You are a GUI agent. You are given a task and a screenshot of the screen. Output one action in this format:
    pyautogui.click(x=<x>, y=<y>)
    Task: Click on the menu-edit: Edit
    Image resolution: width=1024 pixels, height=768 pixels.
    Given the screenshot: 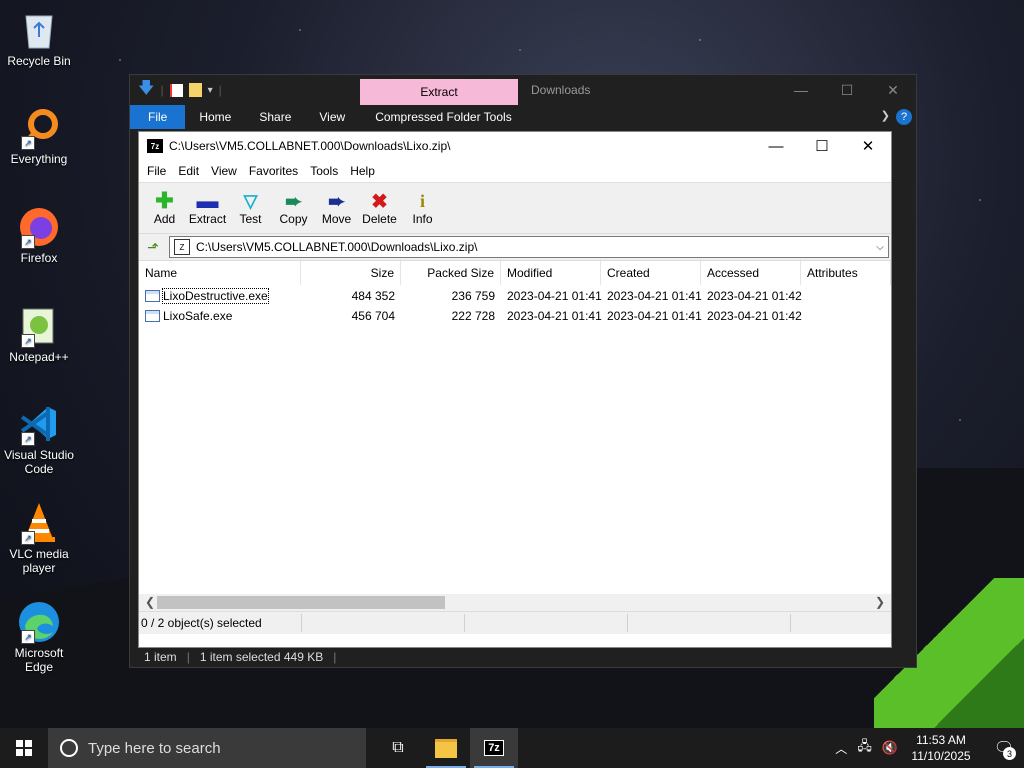 What is the action you would take?
    pyautogui.click(x=188, y=171)
    